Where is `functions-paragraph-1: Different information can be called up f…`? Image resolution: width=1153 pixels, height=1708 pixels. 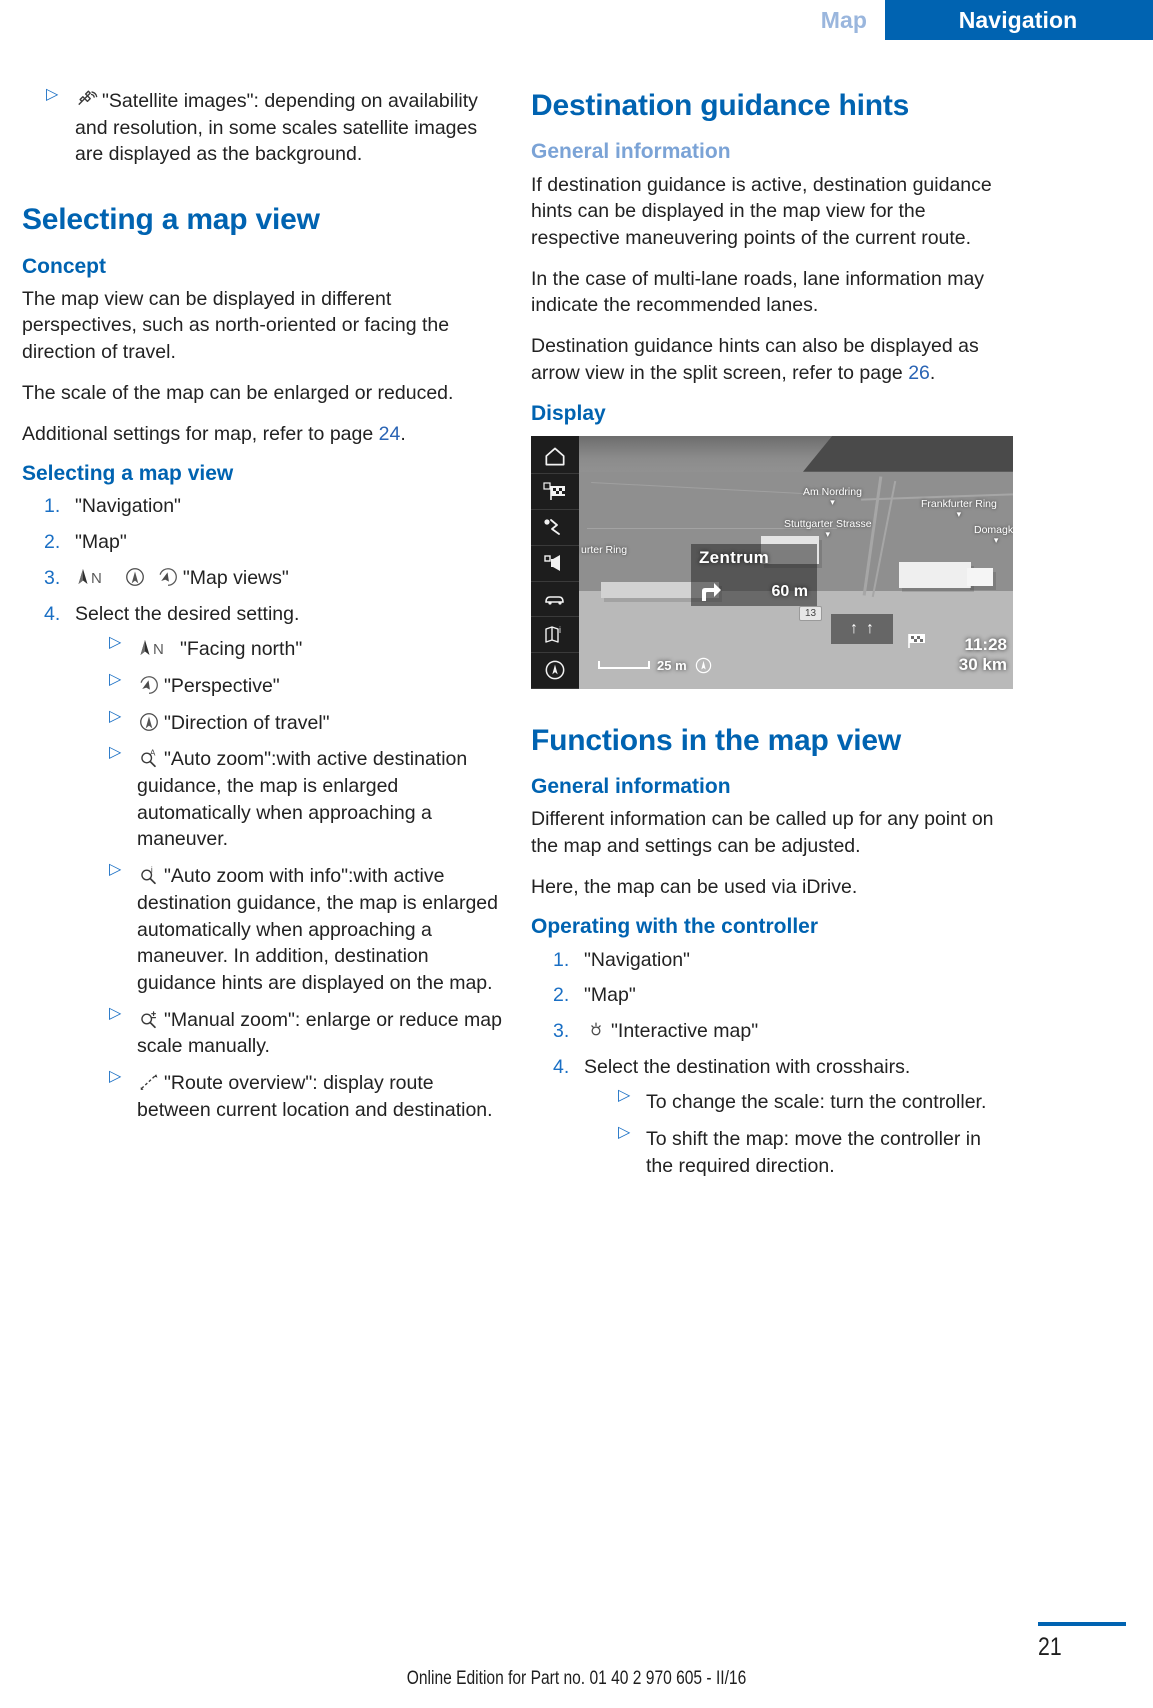
functions-paragraph-1: Different information can be called up f… is located at coordinates (762, 832).